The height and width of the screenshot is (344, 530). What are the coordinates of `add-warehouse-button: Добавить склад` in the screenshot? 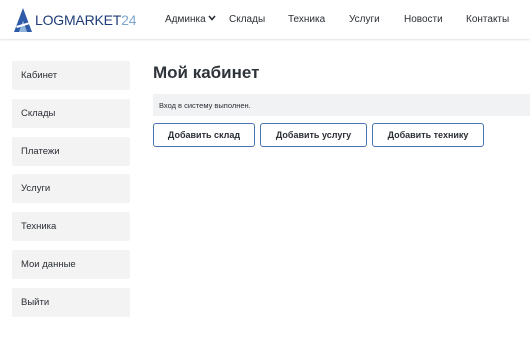 It's located at (204, 135).